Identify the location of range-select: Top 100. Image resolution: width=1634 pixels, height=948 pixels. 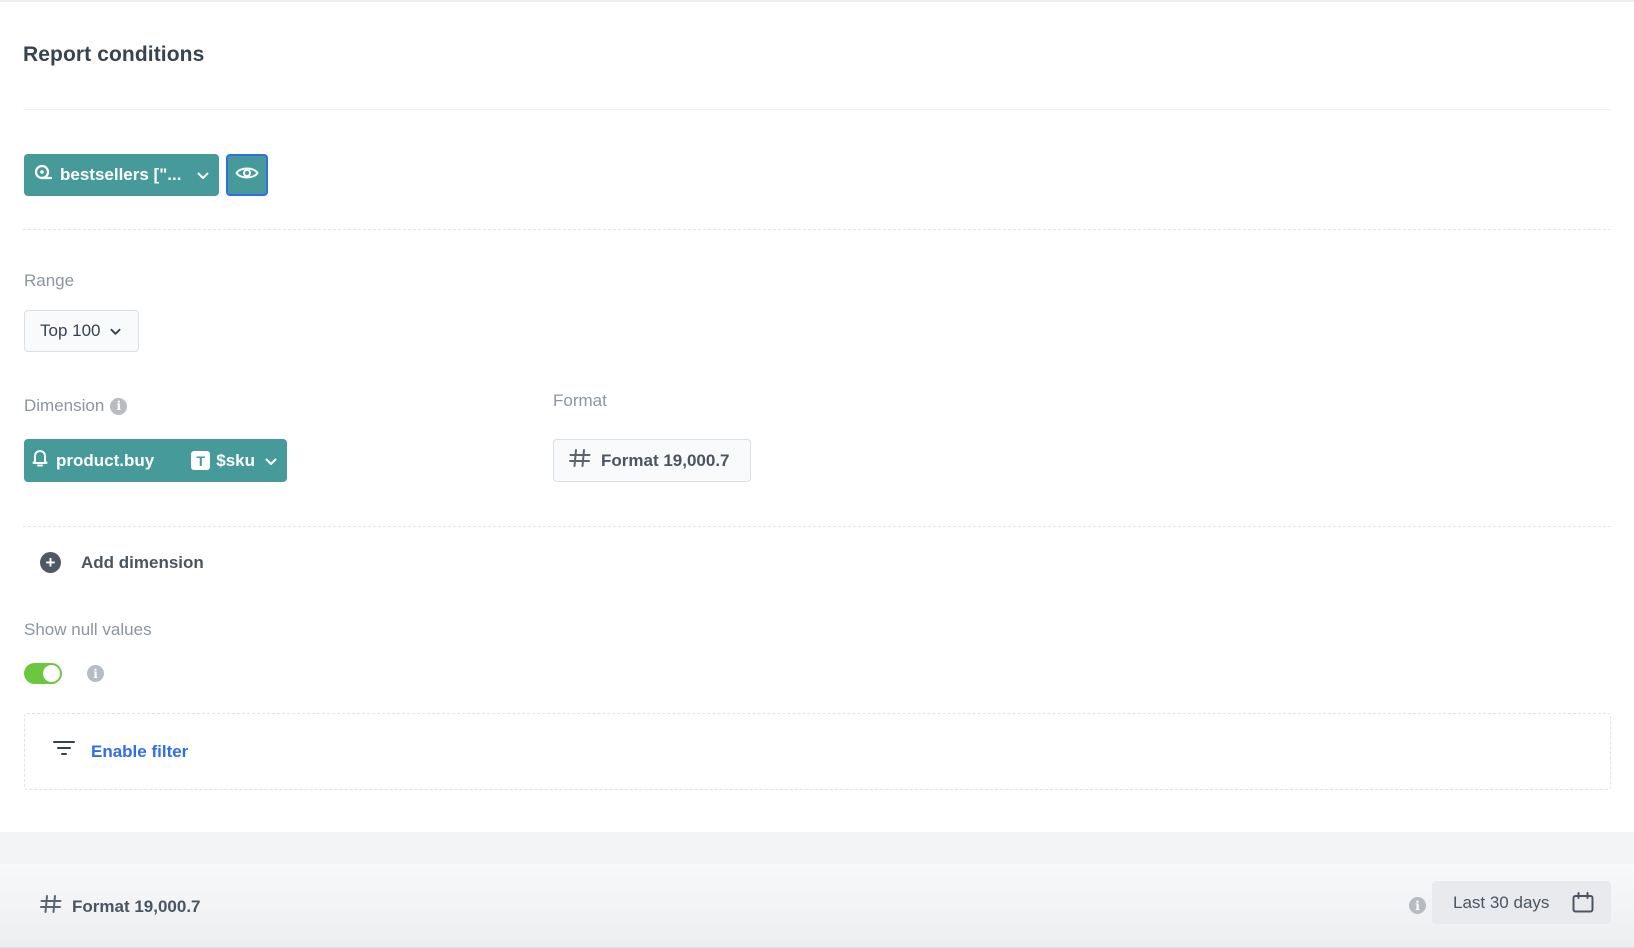
(81, 331).